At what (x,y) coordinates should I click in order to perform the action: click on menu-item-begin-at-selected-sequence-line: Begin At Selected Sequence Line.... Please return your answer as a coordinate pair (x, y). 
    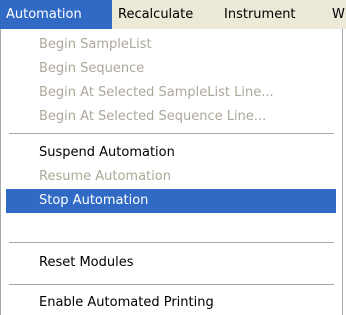
    Looking at the image, I should click on (171, 117).